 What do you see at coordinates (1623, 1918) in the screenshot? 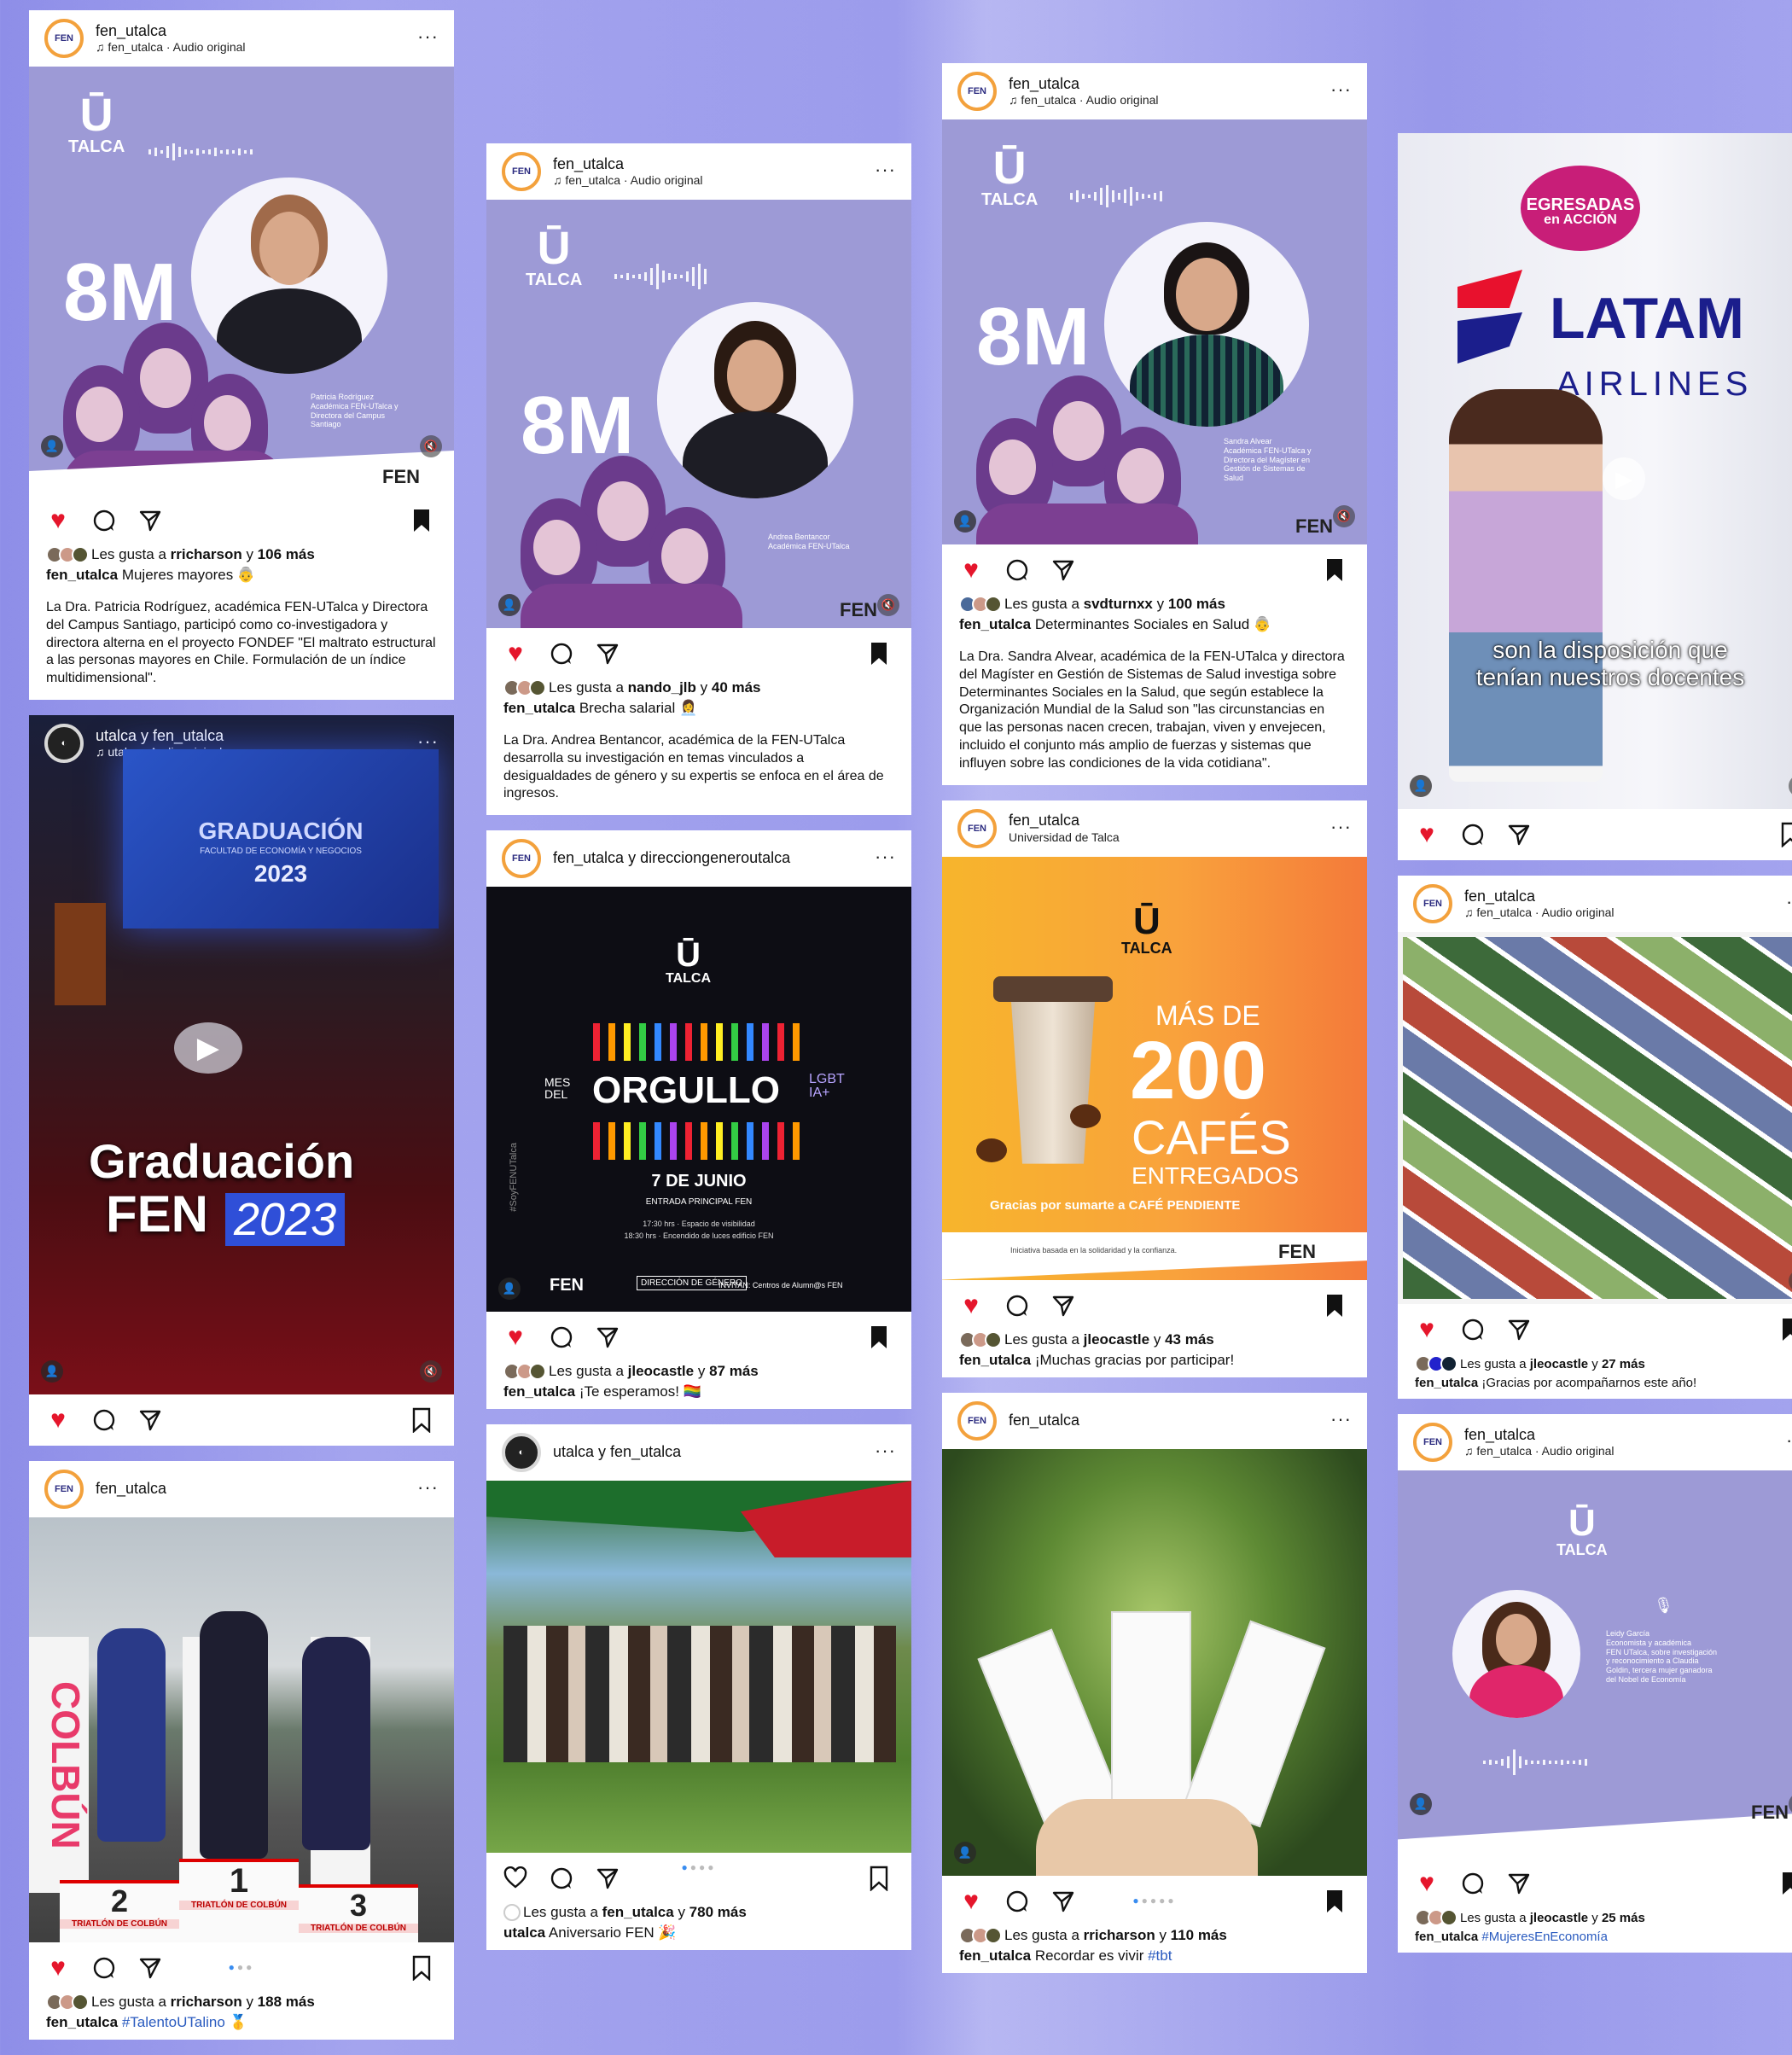
I see `likes-count: 25 más` at bounding box center [1623, 1918].